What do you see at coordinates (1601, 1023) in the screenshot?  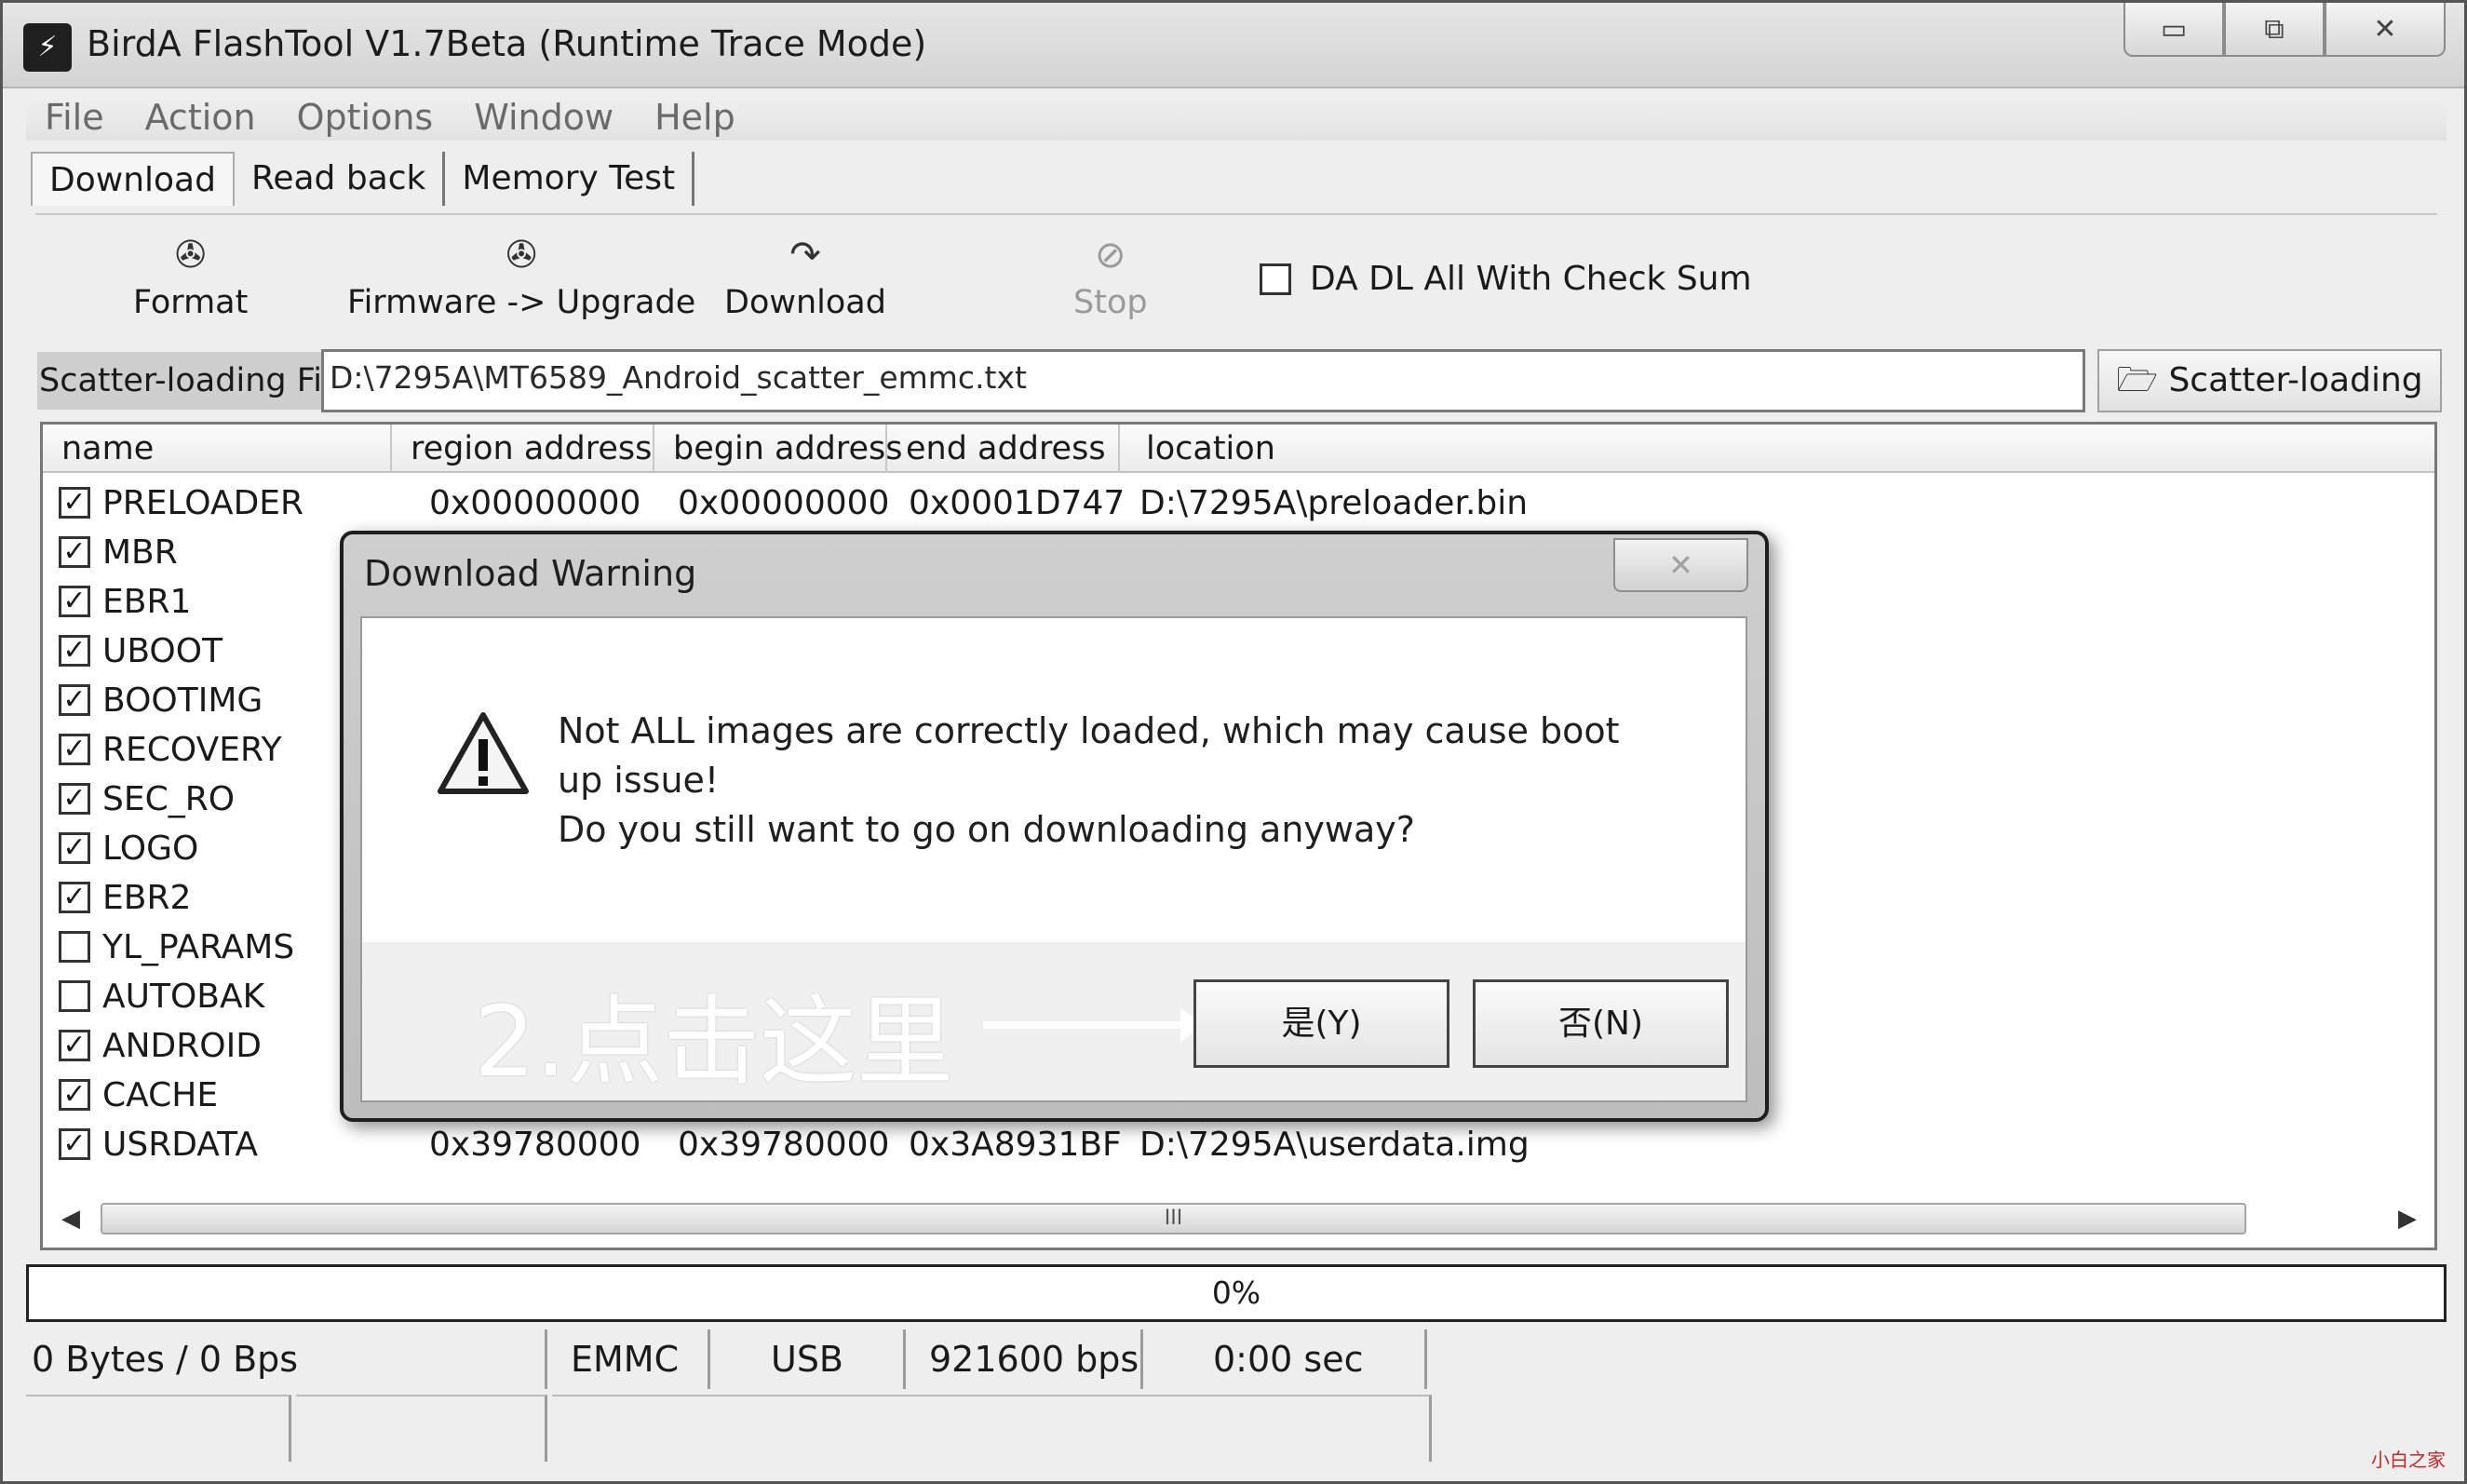 I see `no-button: 否(N)` at bounding box center [1601, 1023].